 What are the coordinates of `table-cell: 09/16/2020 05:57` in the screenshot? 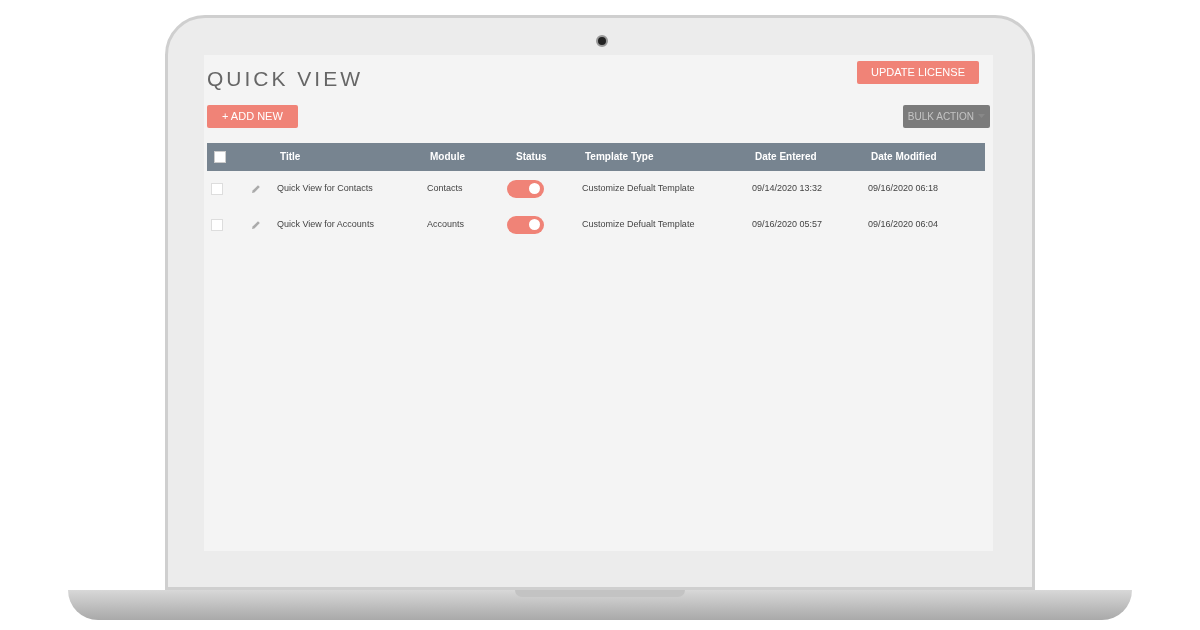 It's located at (787, 223).